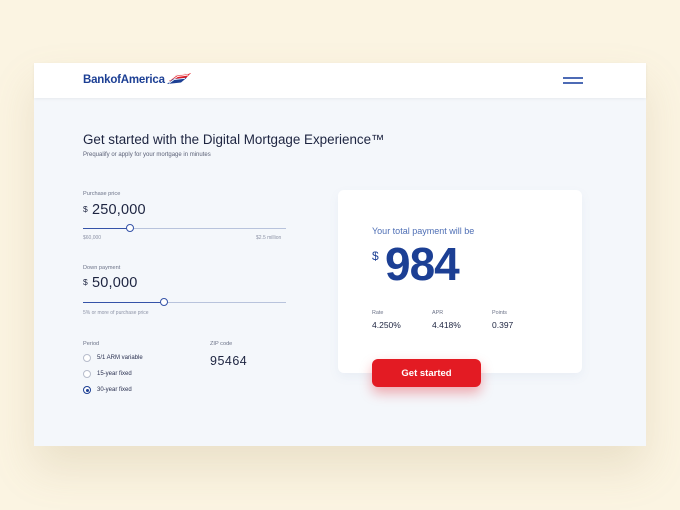  I want to click on down-payment-value: 50,000, so click(115, 283).